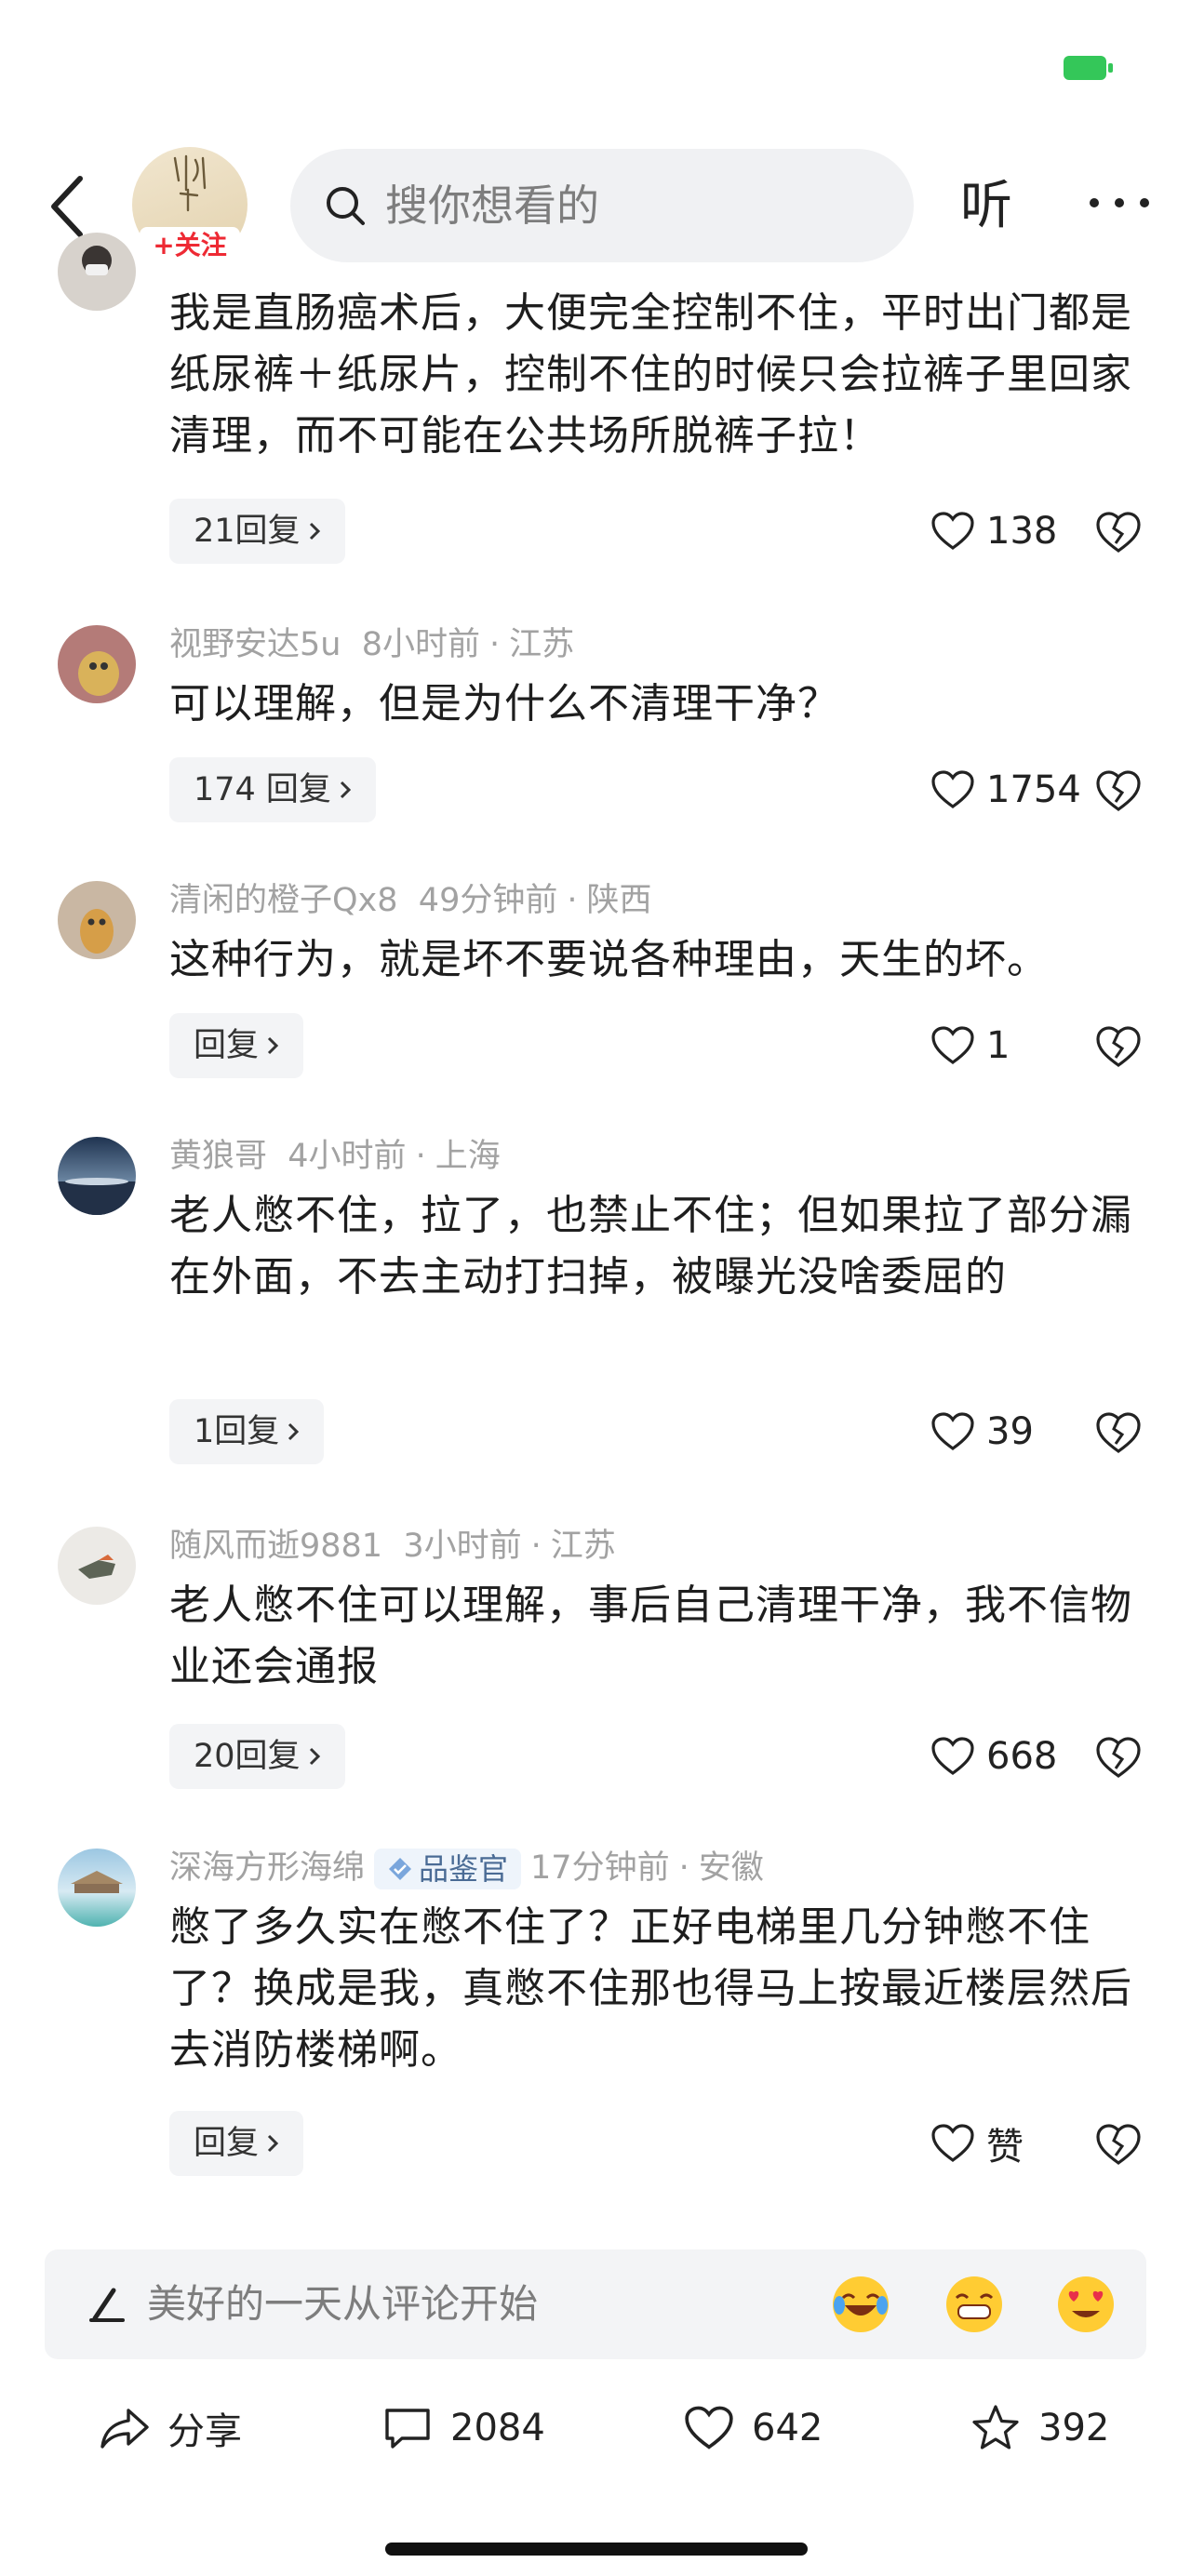 Image resolution: width=1191 pixels, height=2576 pixels. Describe the element at coordinates (347, 1156) in the screenshot. I see `timestamp: 4小时前` at that location.